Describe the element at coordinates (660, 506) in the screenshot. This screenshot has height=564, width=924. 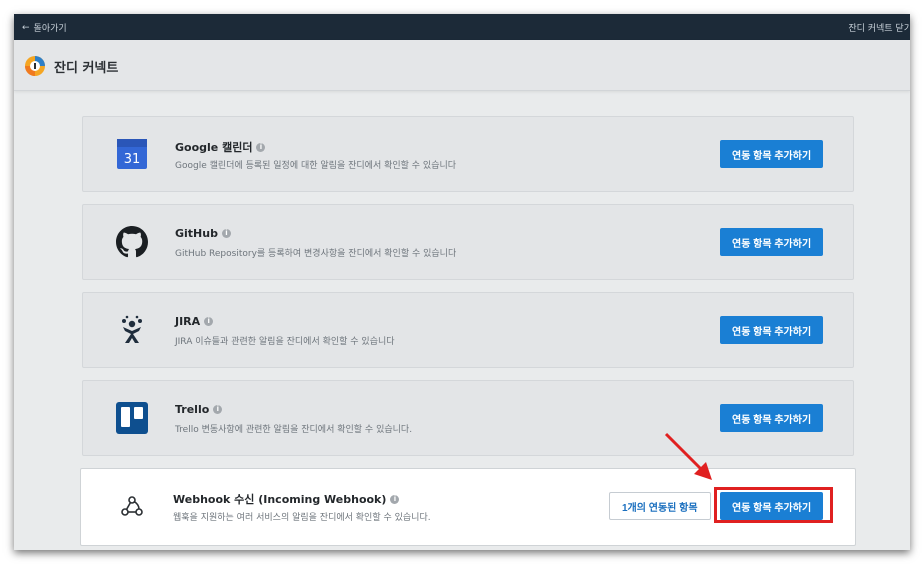
I see `linked-items-button: 1개의 연동된 항목` at that location.